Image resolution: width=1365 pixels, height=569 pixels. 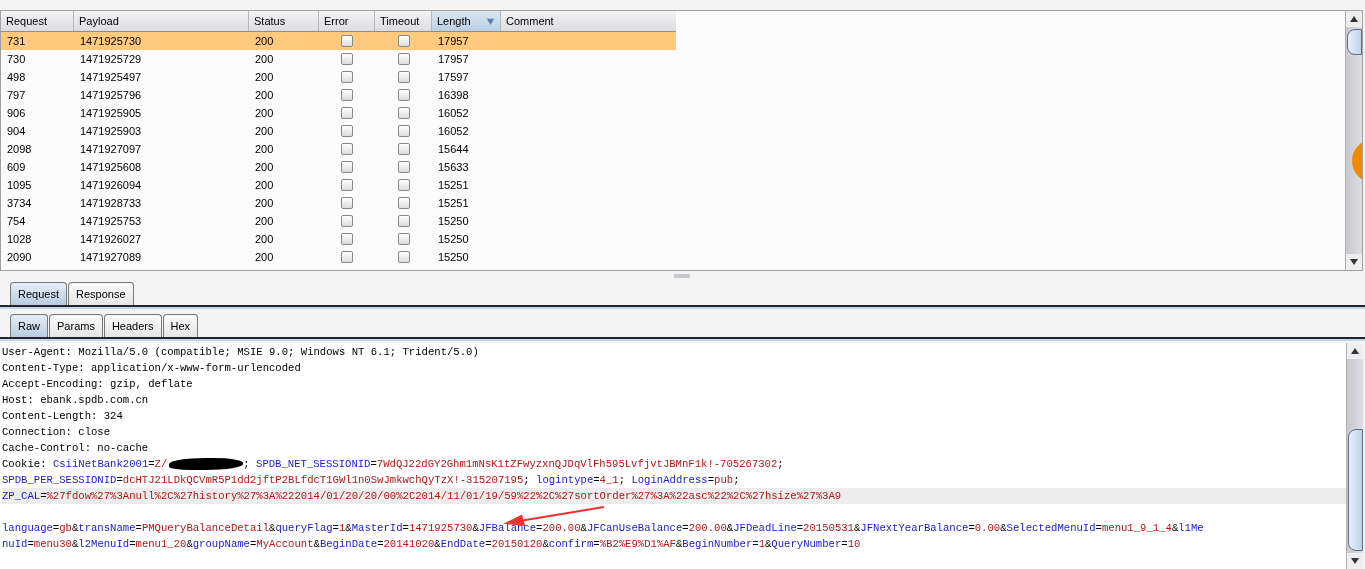 What do you see at coordinates (338, 185) in the screenshot?
I see `table-row: 1095 1471926094 200 15251` at bounding box center [338, 185].